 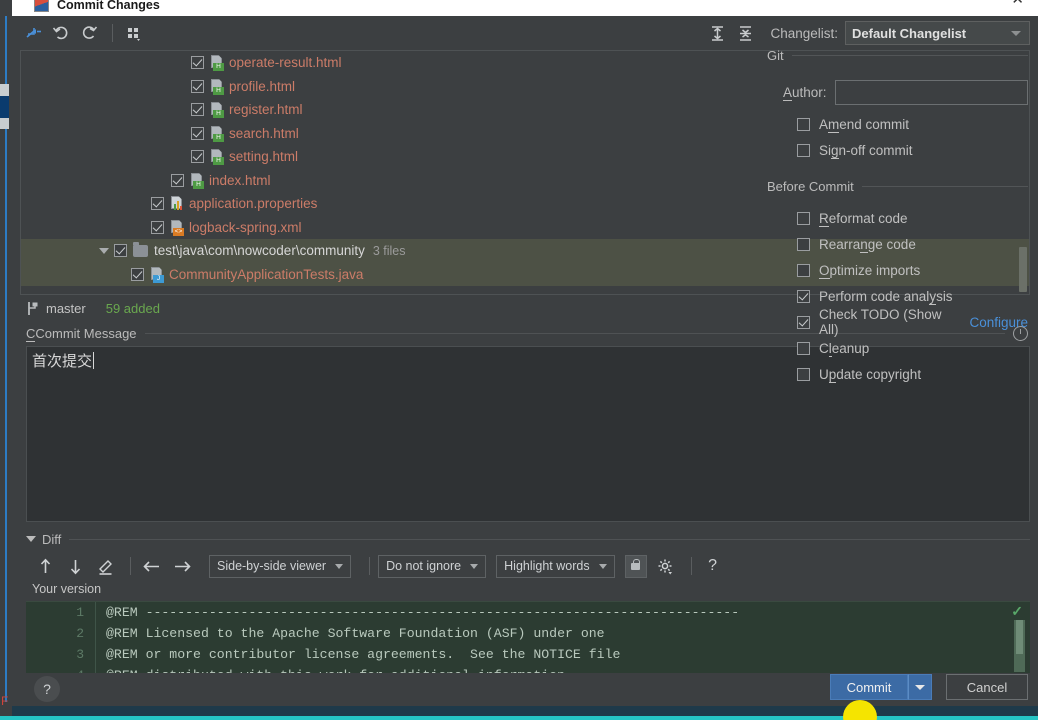 What do you see at coordinates (717, 33) in the screenshot?
I see `expand-all-icon` at bounding box center [717, 33].